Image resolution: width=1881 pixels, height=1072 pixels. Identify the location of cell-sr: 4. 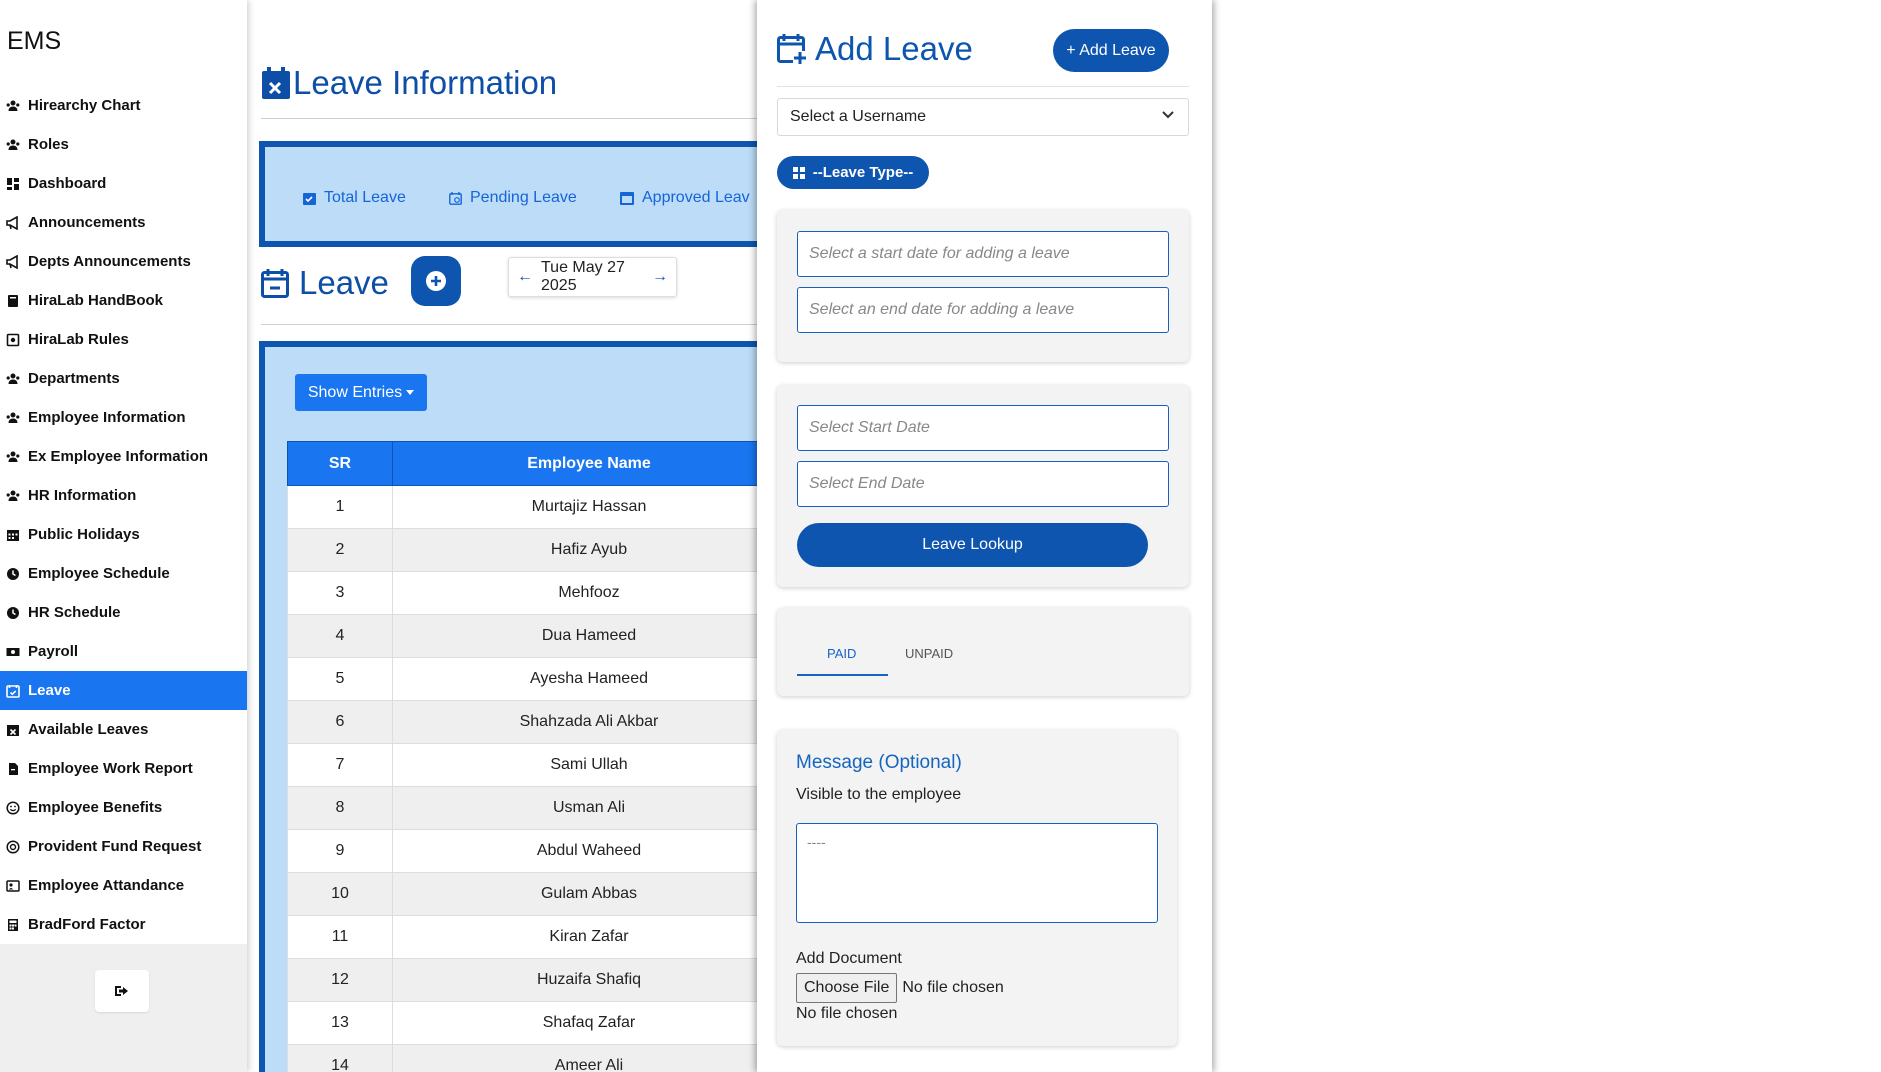
(340, 636).